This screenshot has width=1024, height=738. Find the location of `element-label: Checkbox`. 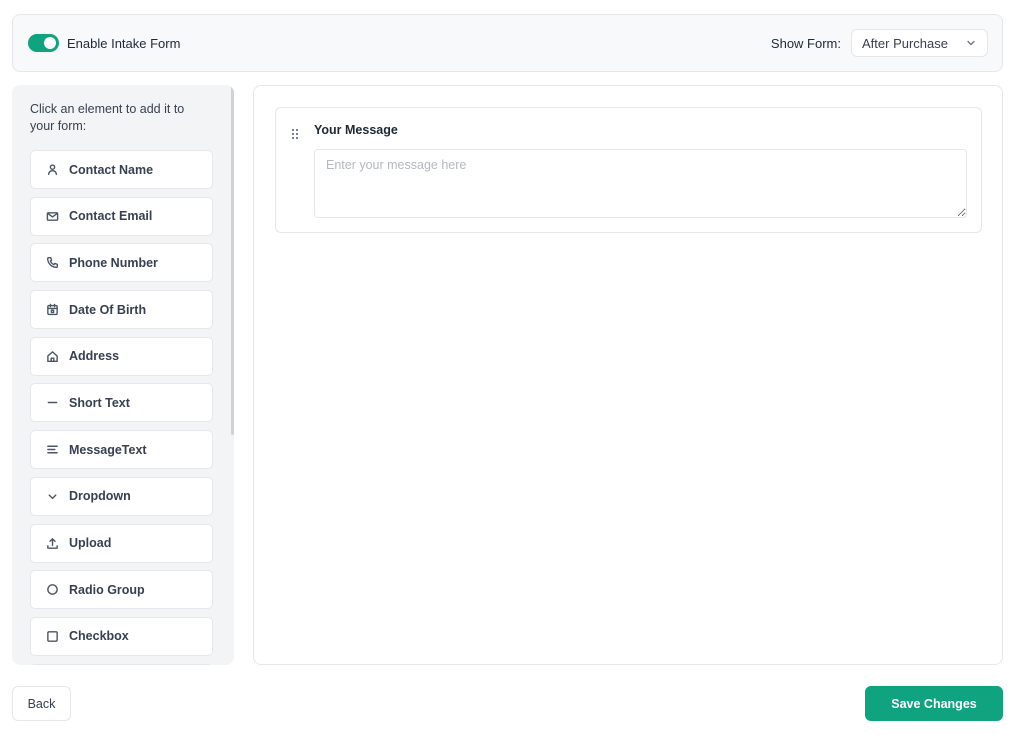

element-label: Checkbox is located at coordinates (99, 636).